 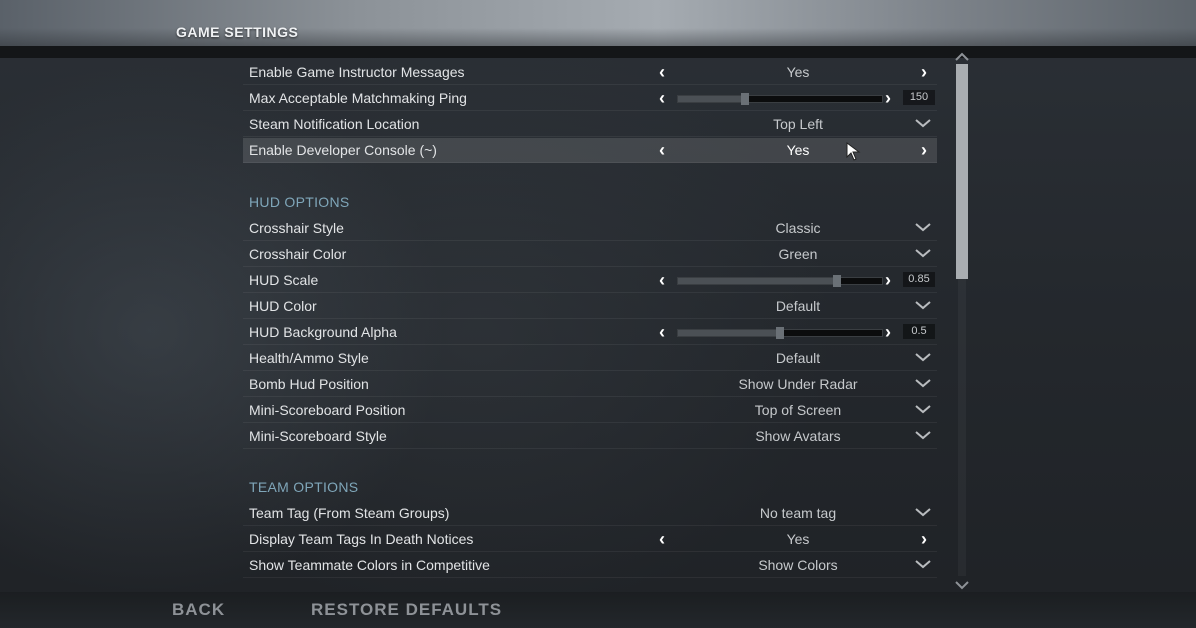 What do you see at coordinates (298, 254) in the screenshot?
I see `setting-label: Crosshair Color` at bounding box center [298, 254].